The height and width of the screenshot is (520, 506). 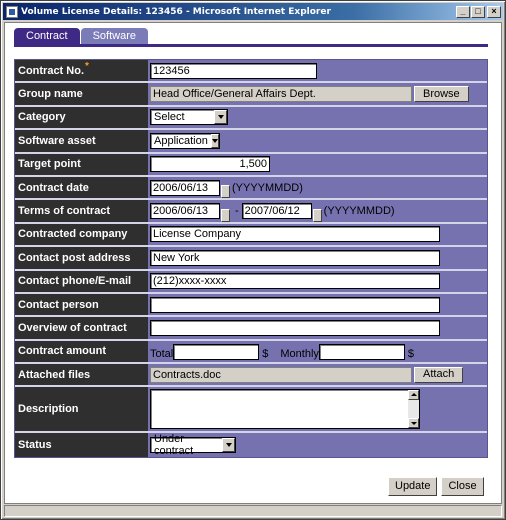 What do you see at coordinates (210, 164) in the screenshot?
I see `target-point-input` at bounding box center [210, 164].